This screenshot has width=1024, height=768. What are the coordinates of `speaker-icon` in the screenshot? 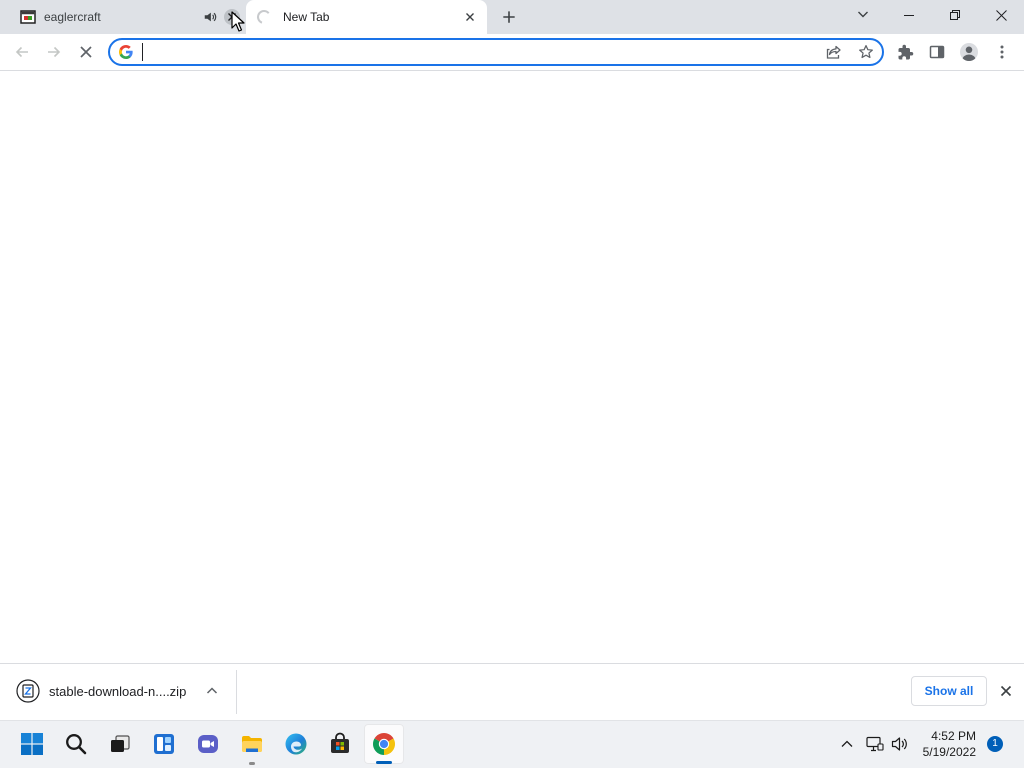 It's located at (210, 17).